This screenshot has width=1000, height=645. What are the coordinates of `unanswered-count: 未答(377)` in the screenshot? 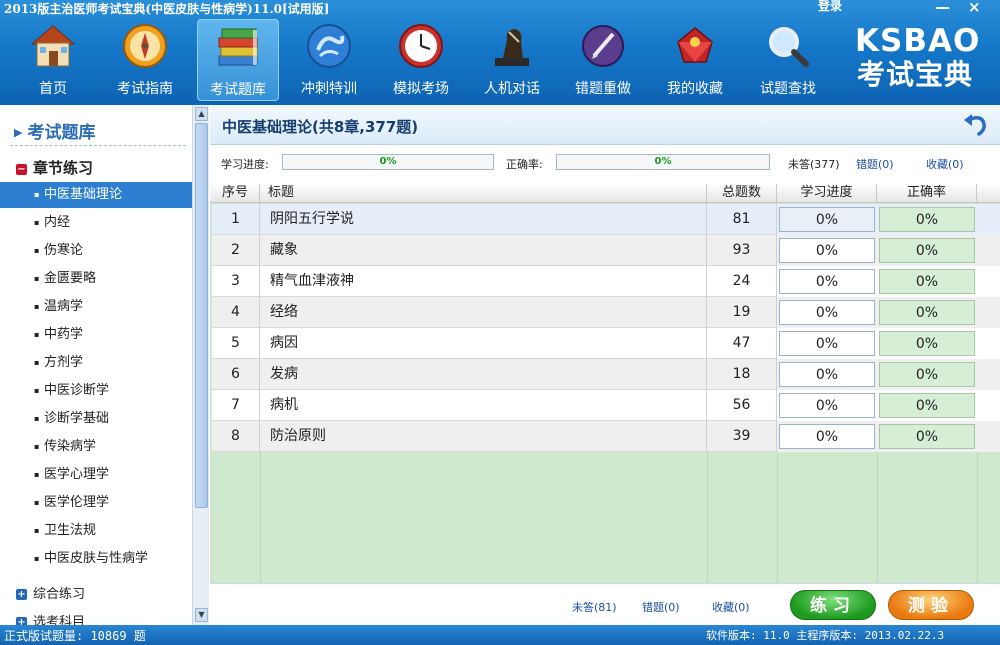 It's located at (814, 164).